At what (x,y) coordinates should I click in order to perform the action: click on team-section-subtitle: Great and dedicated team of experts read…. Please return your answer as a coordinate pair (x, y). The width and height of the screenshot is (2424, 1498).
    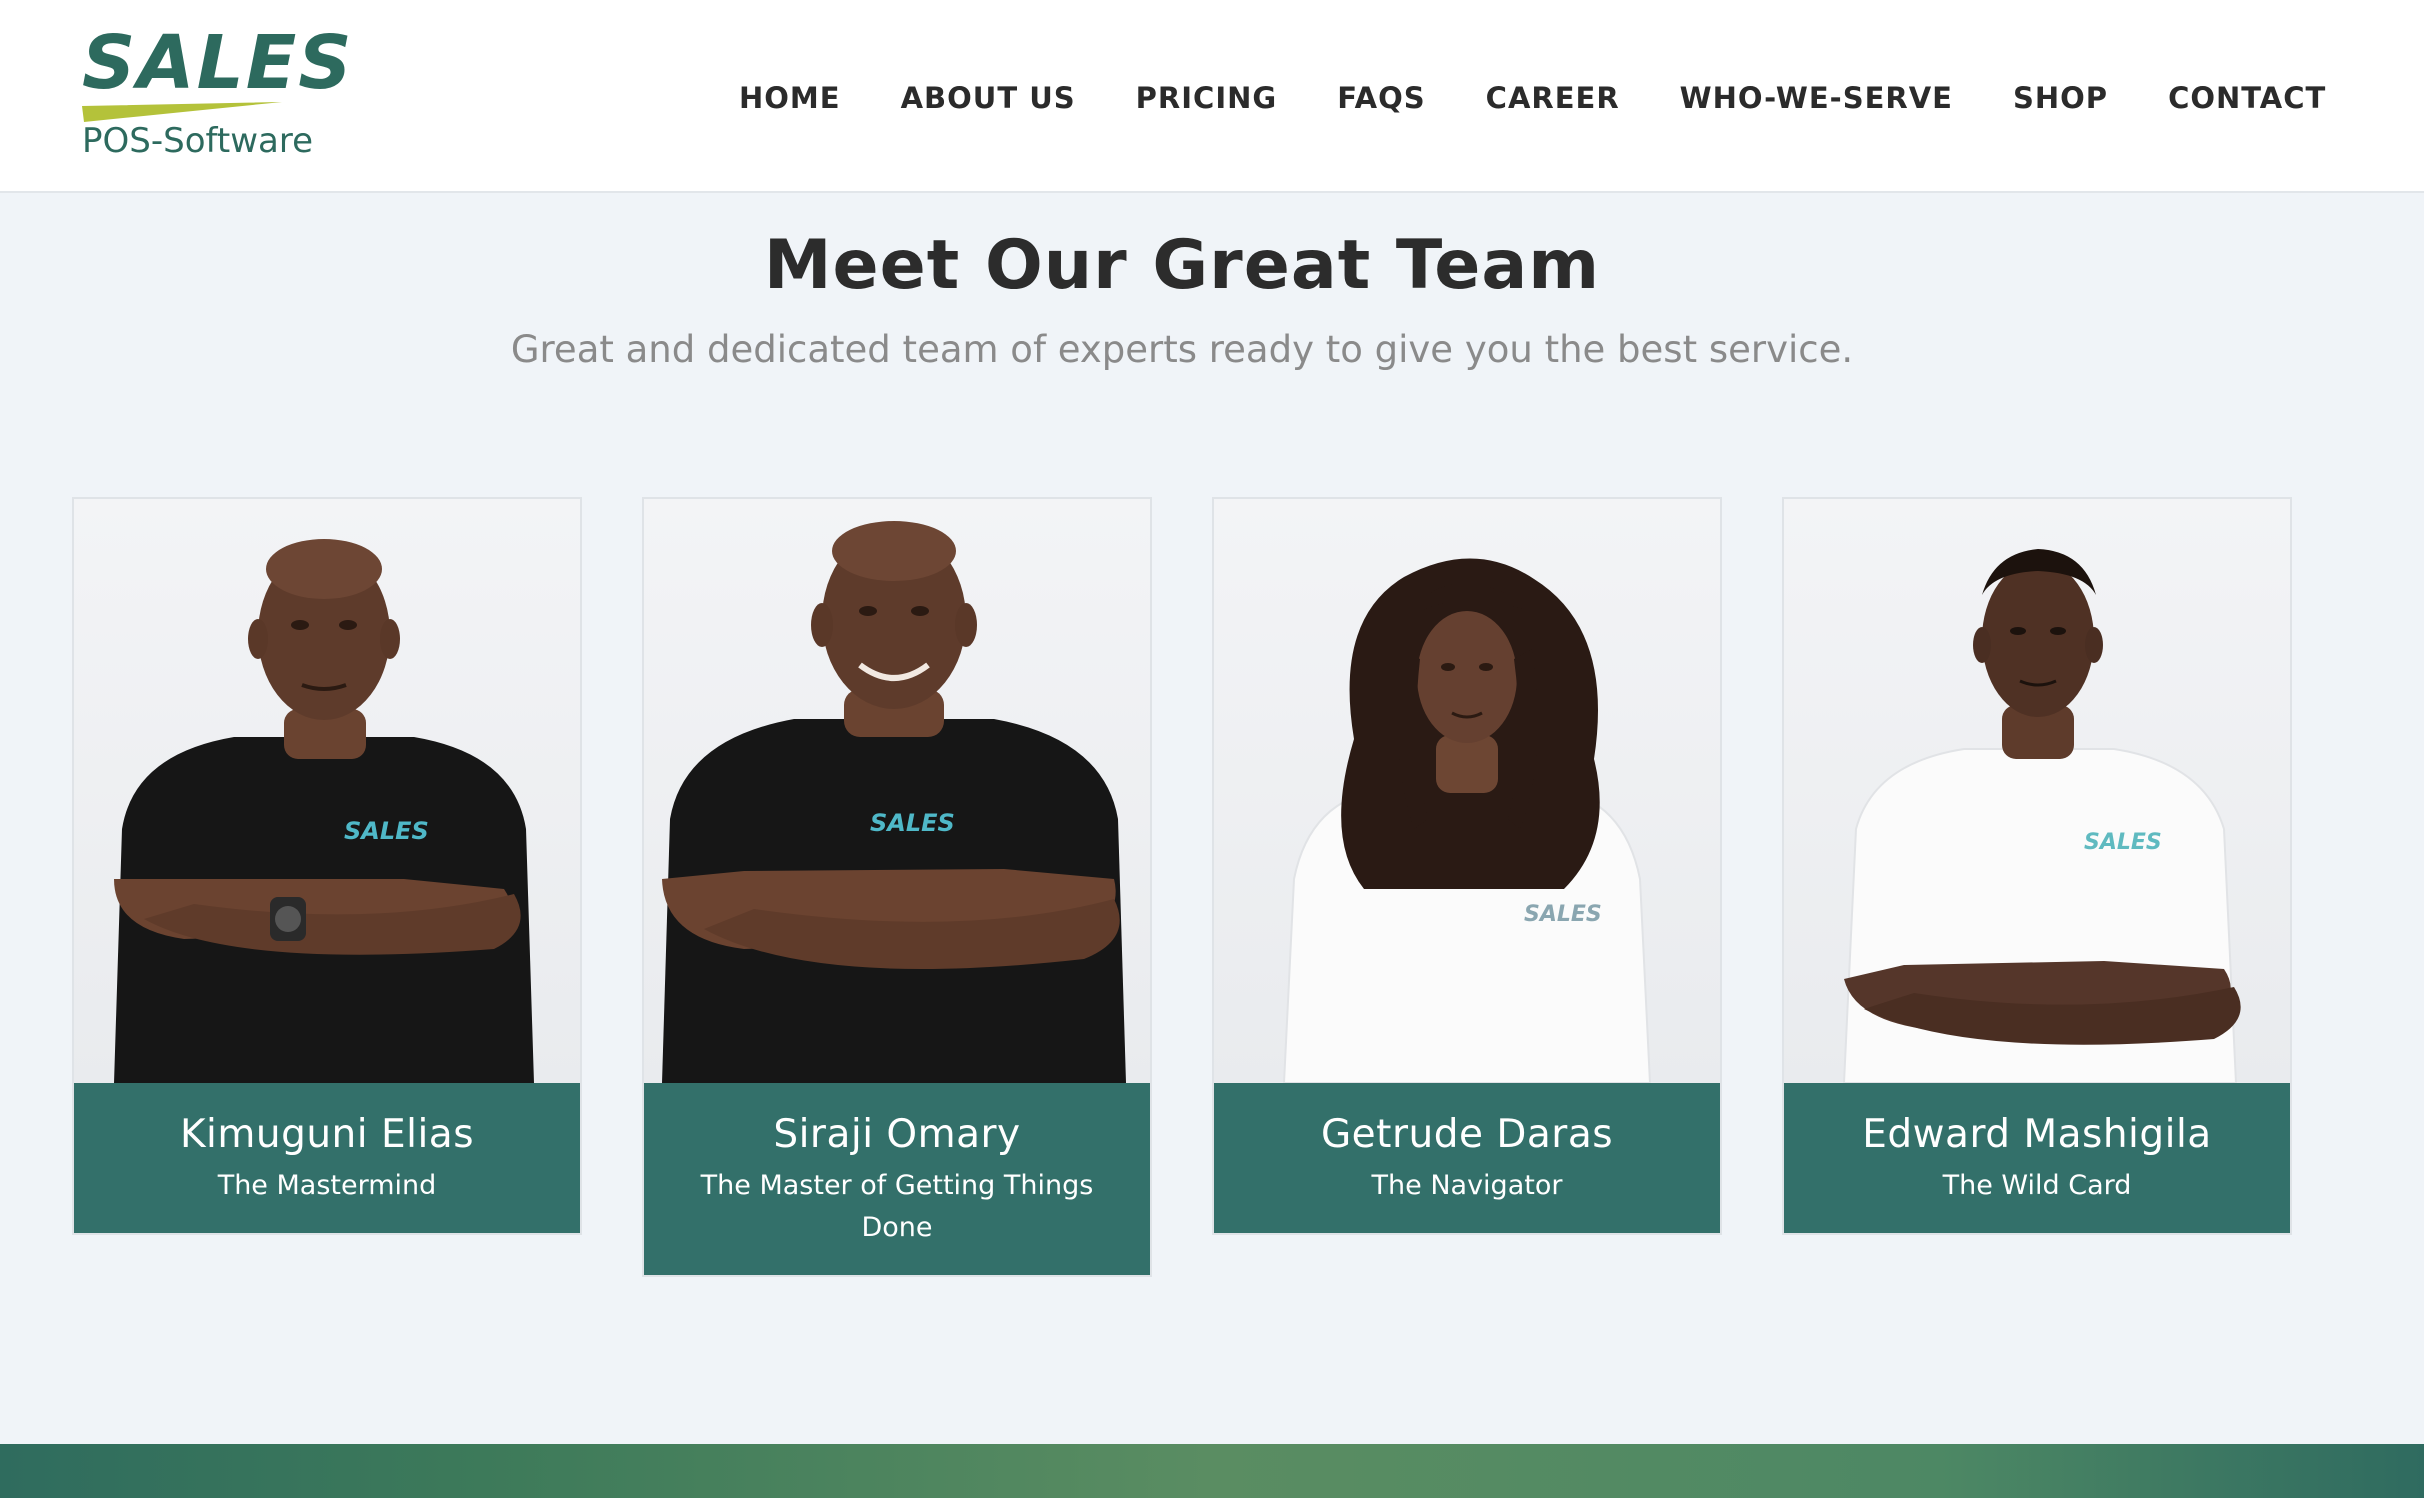
    Looking at the image, I should click on (1182, 349).